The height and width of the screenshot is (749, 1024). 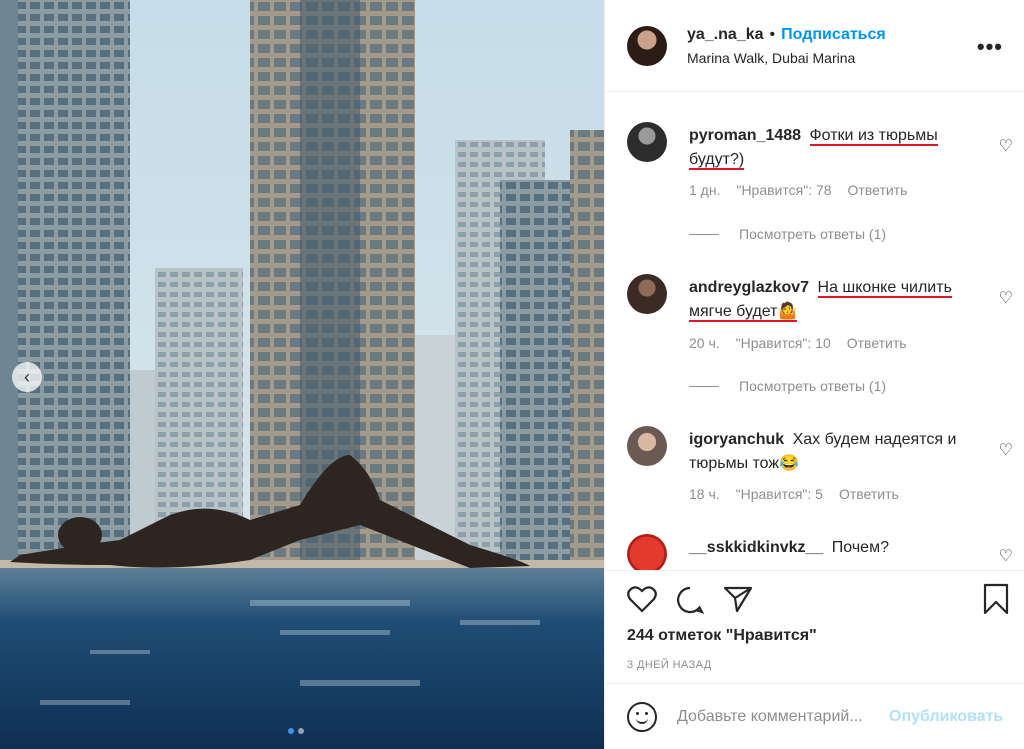 What do you see at coordinates (782, 716) in the screenshot?
I see `comment-input` at bounding box center [782, 716].